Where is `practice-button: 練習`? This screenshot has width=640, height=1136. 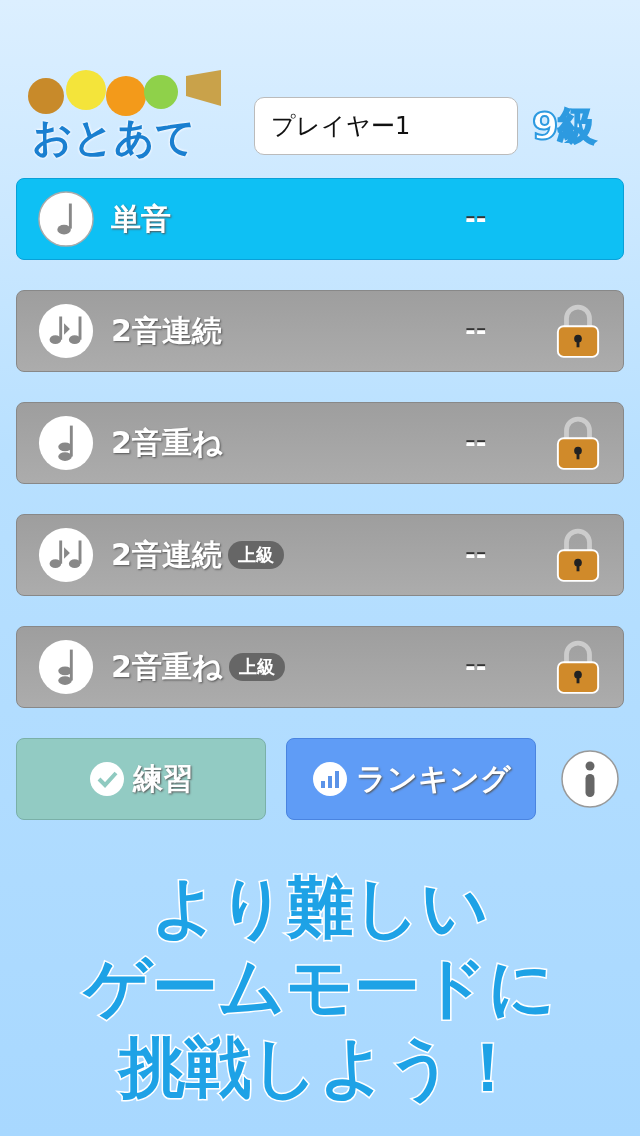
practice-button: 練習 is located at coordinates (141, 779).